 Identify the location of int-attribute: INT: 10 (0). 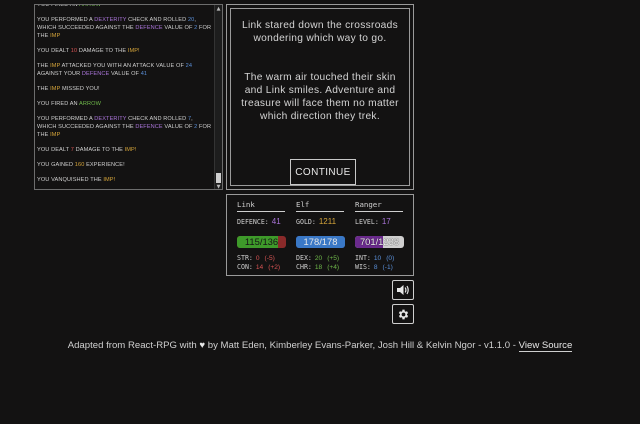
(374, 258).